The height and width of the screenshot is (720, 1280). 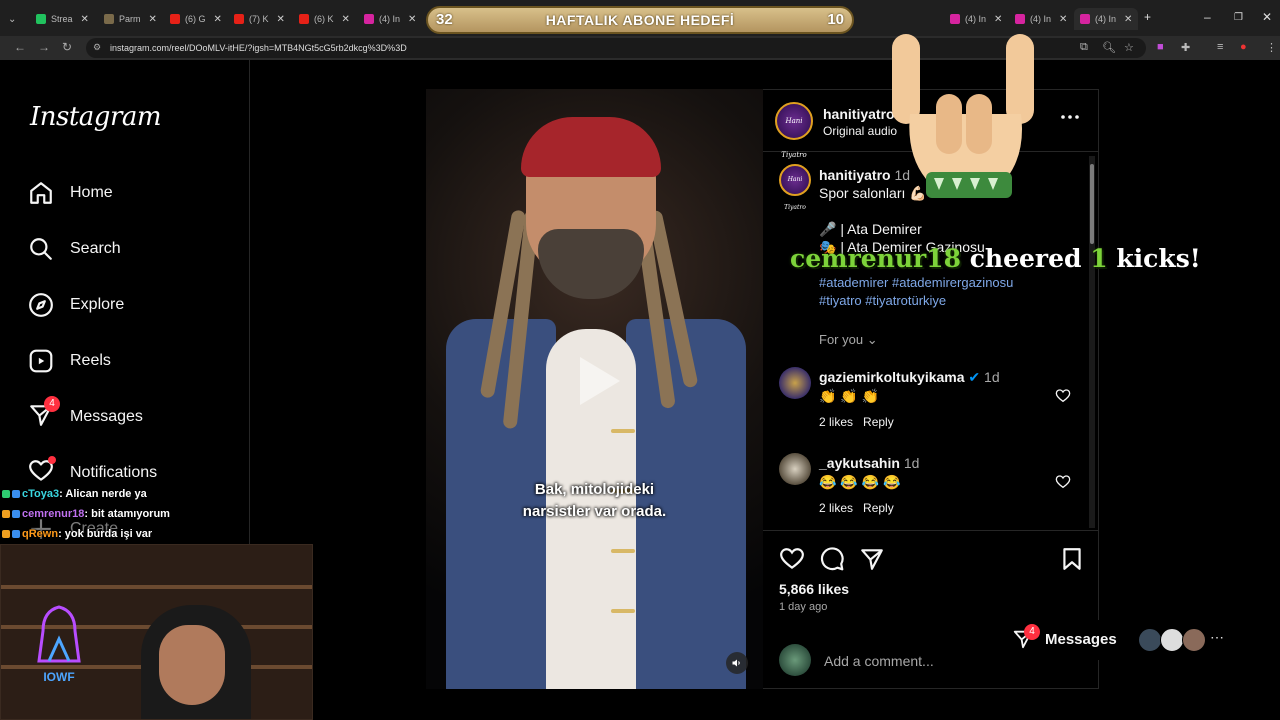 What do you see at coordinates (594, 489) in the screenshot?
I see `subtitle-line: Bak, mitolojideki` at bounding box center [594, 489].